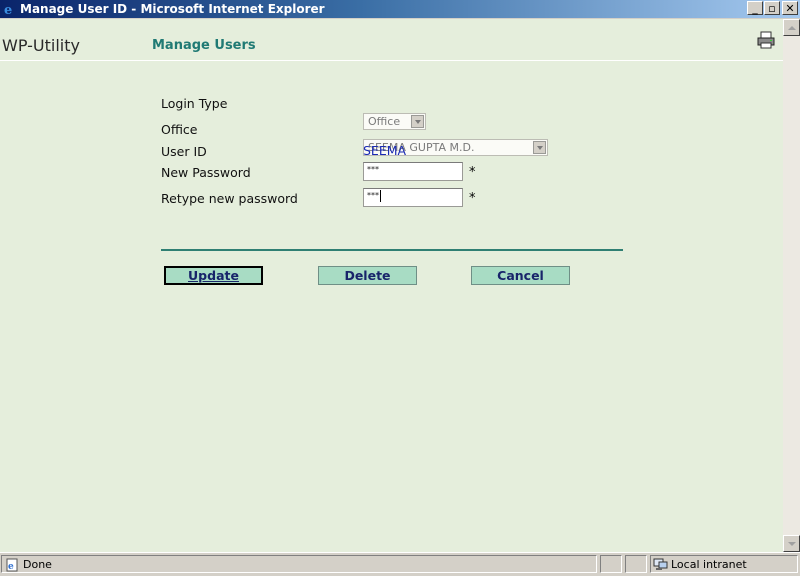 This screenshot has width=800, height=576. What do you see at coordinates (755, 8) in the screenshot?
I see `minimize-button: _` at bounding box center [755, 8].